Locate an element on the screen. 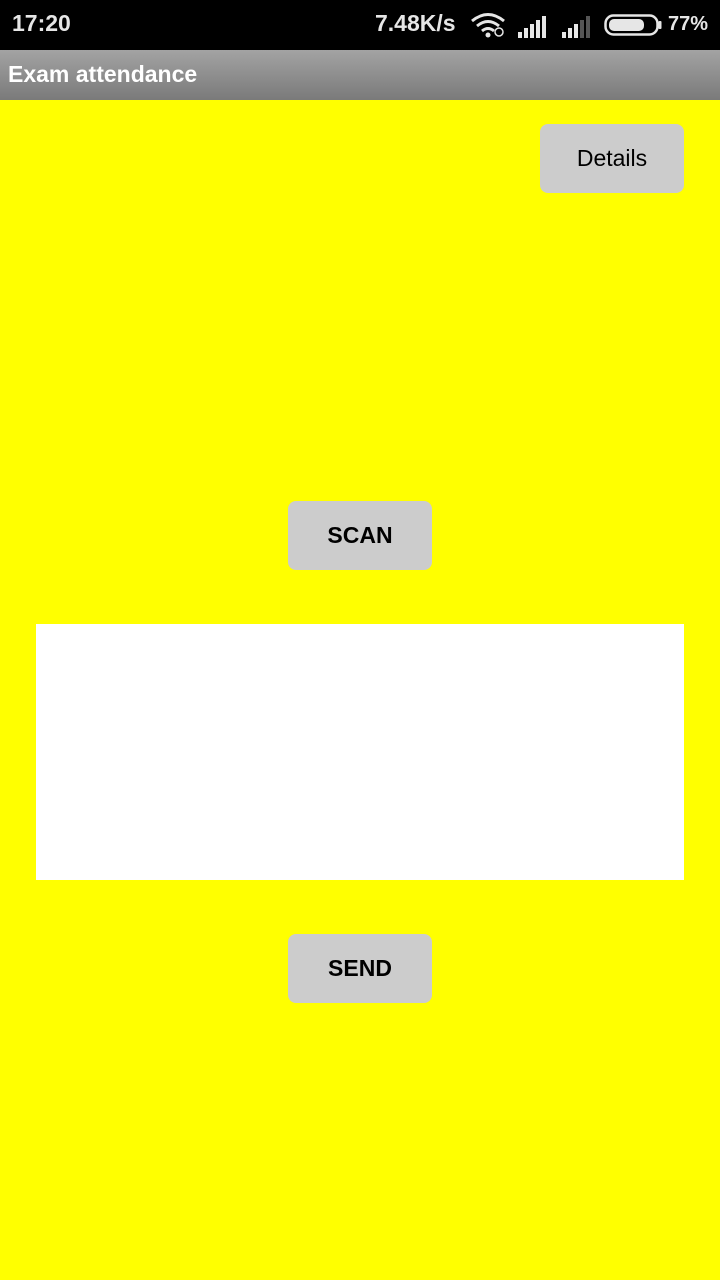  status-time: 17:20 is located at coordinates (41, 23).